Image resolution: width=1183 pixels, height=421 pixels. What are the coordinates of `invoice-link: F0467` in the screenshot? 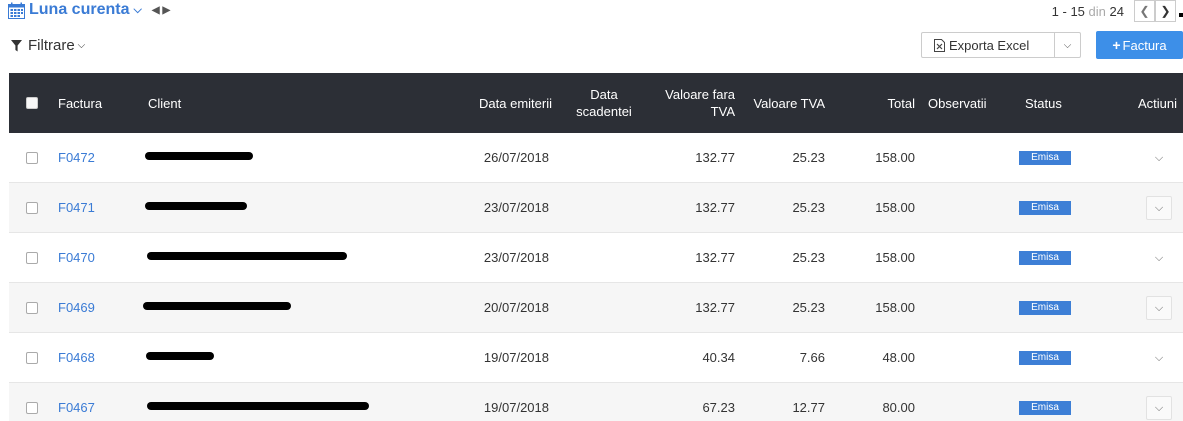 It's located at (76, 408).